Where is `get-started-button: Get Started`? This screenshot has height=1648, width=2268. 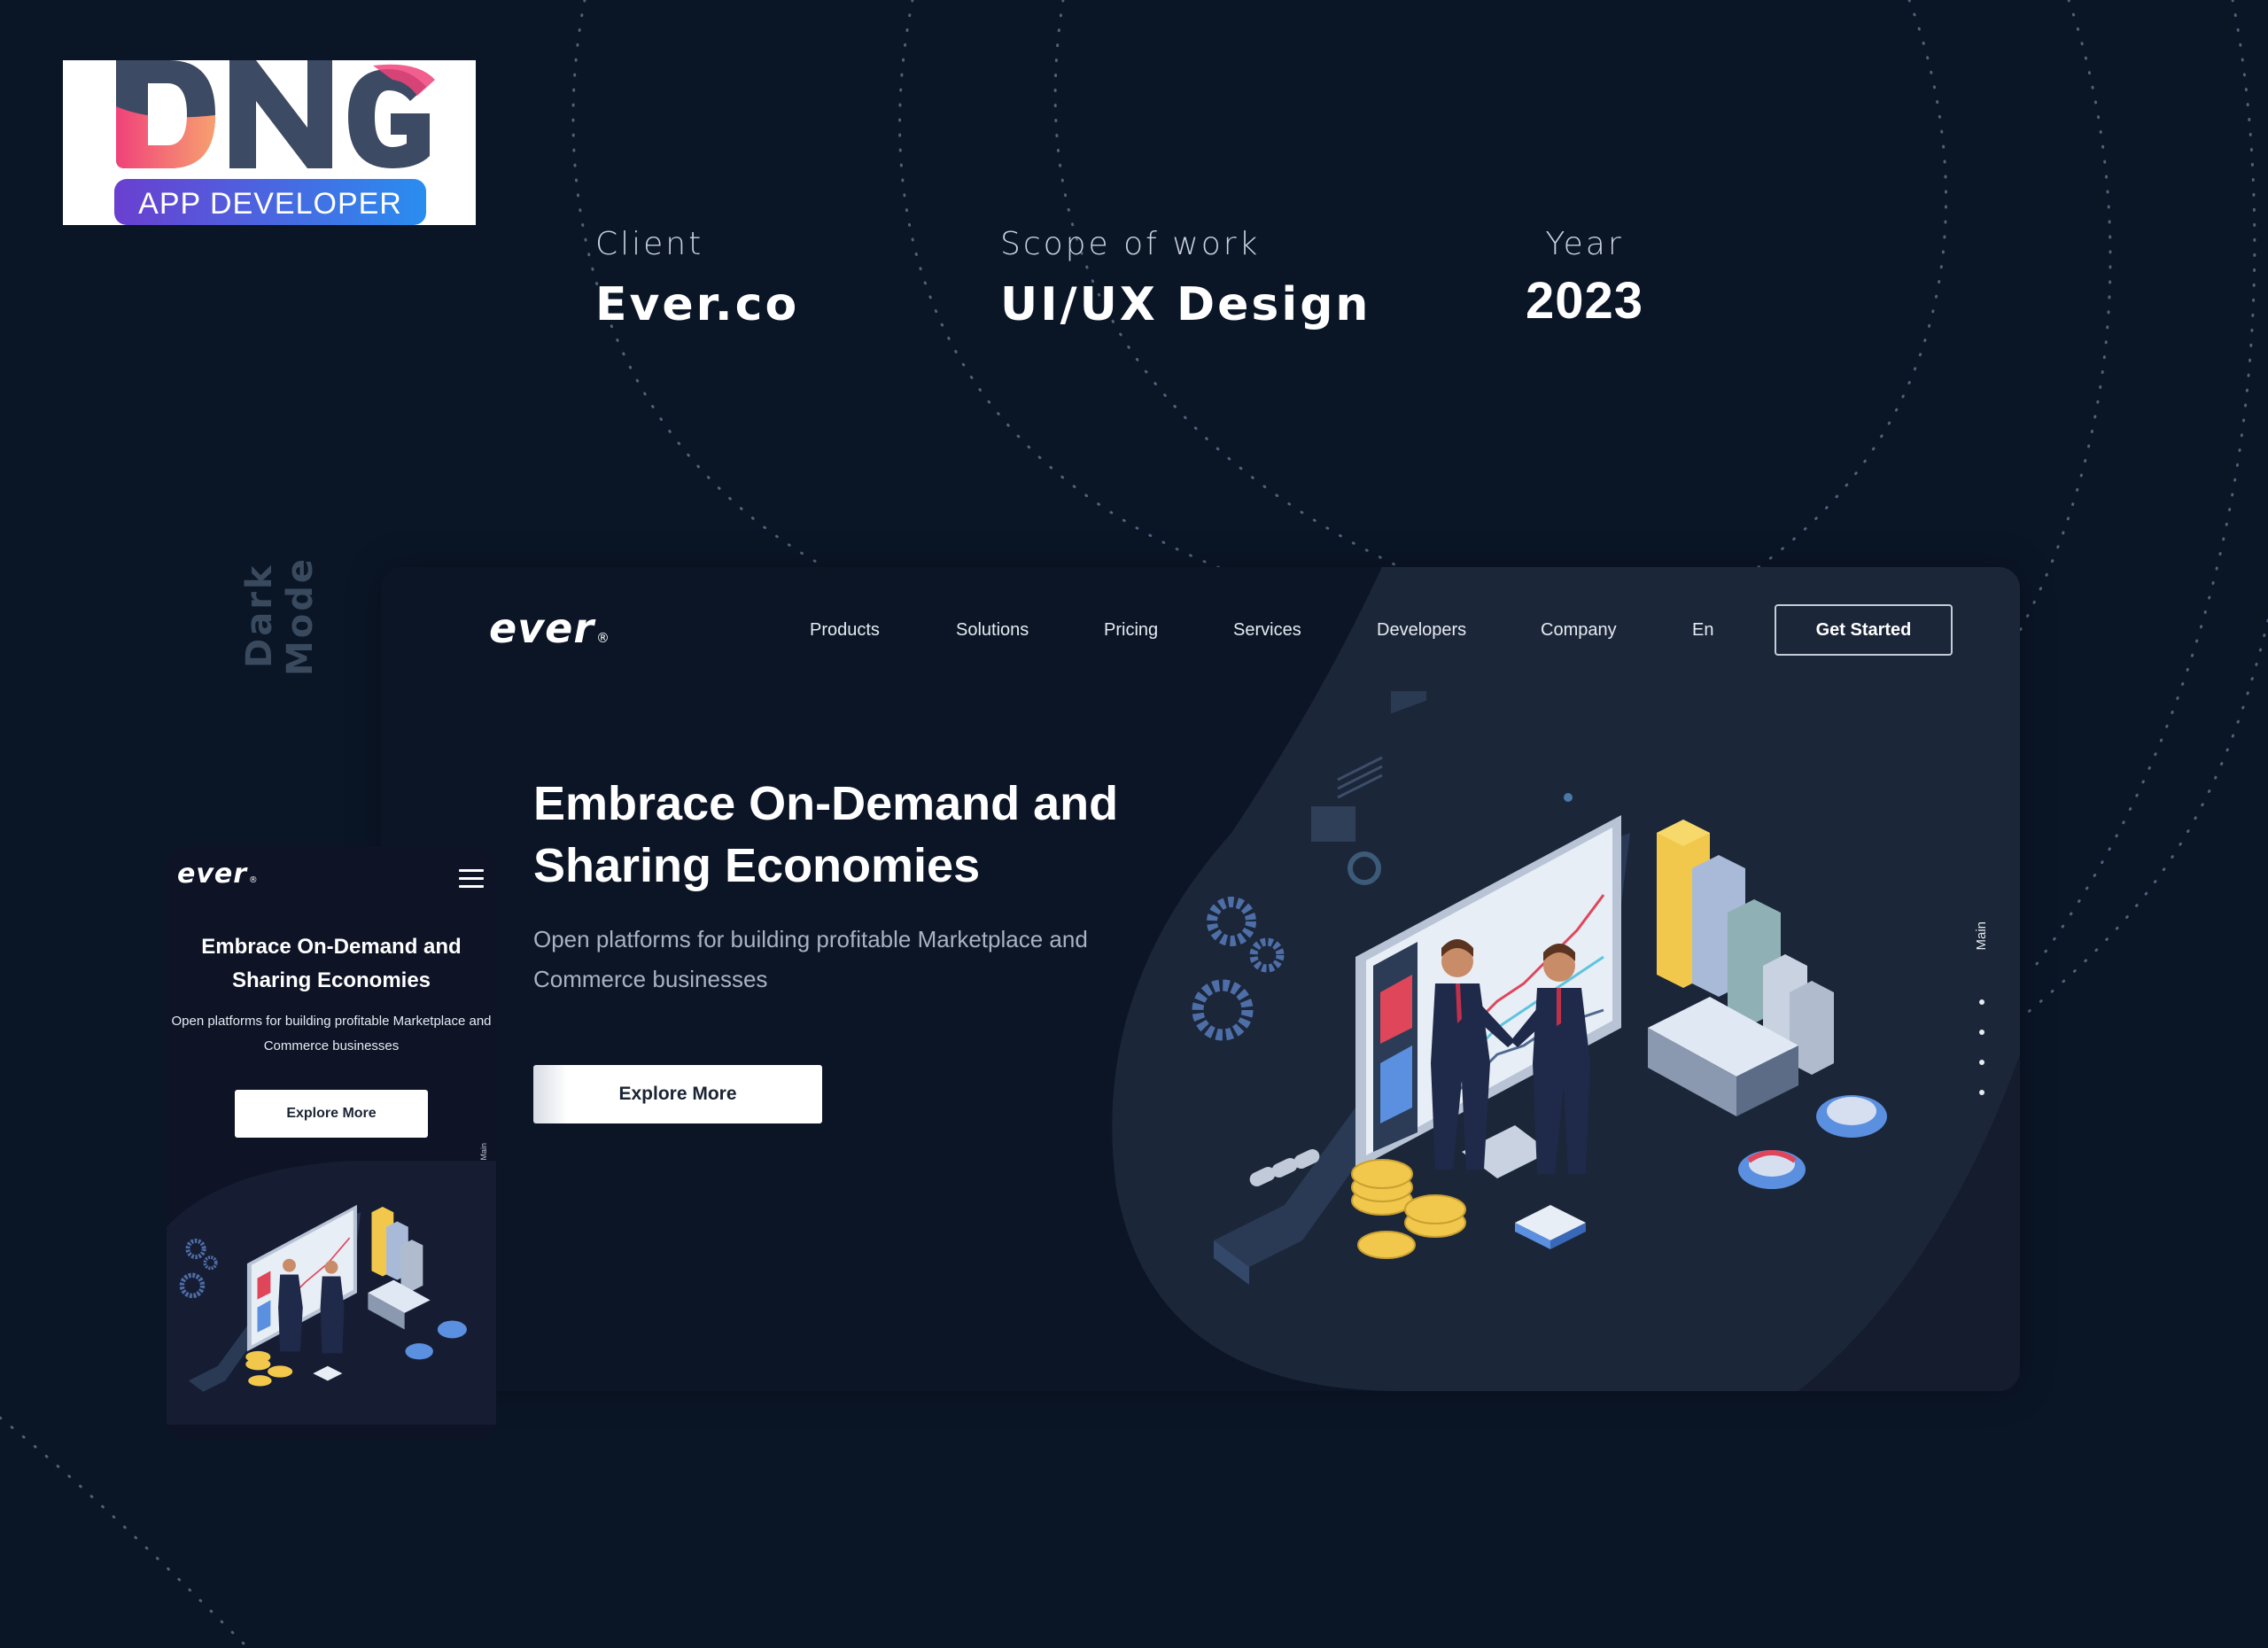 get-started-button: Get Started is located at coordinates (1864, 630).